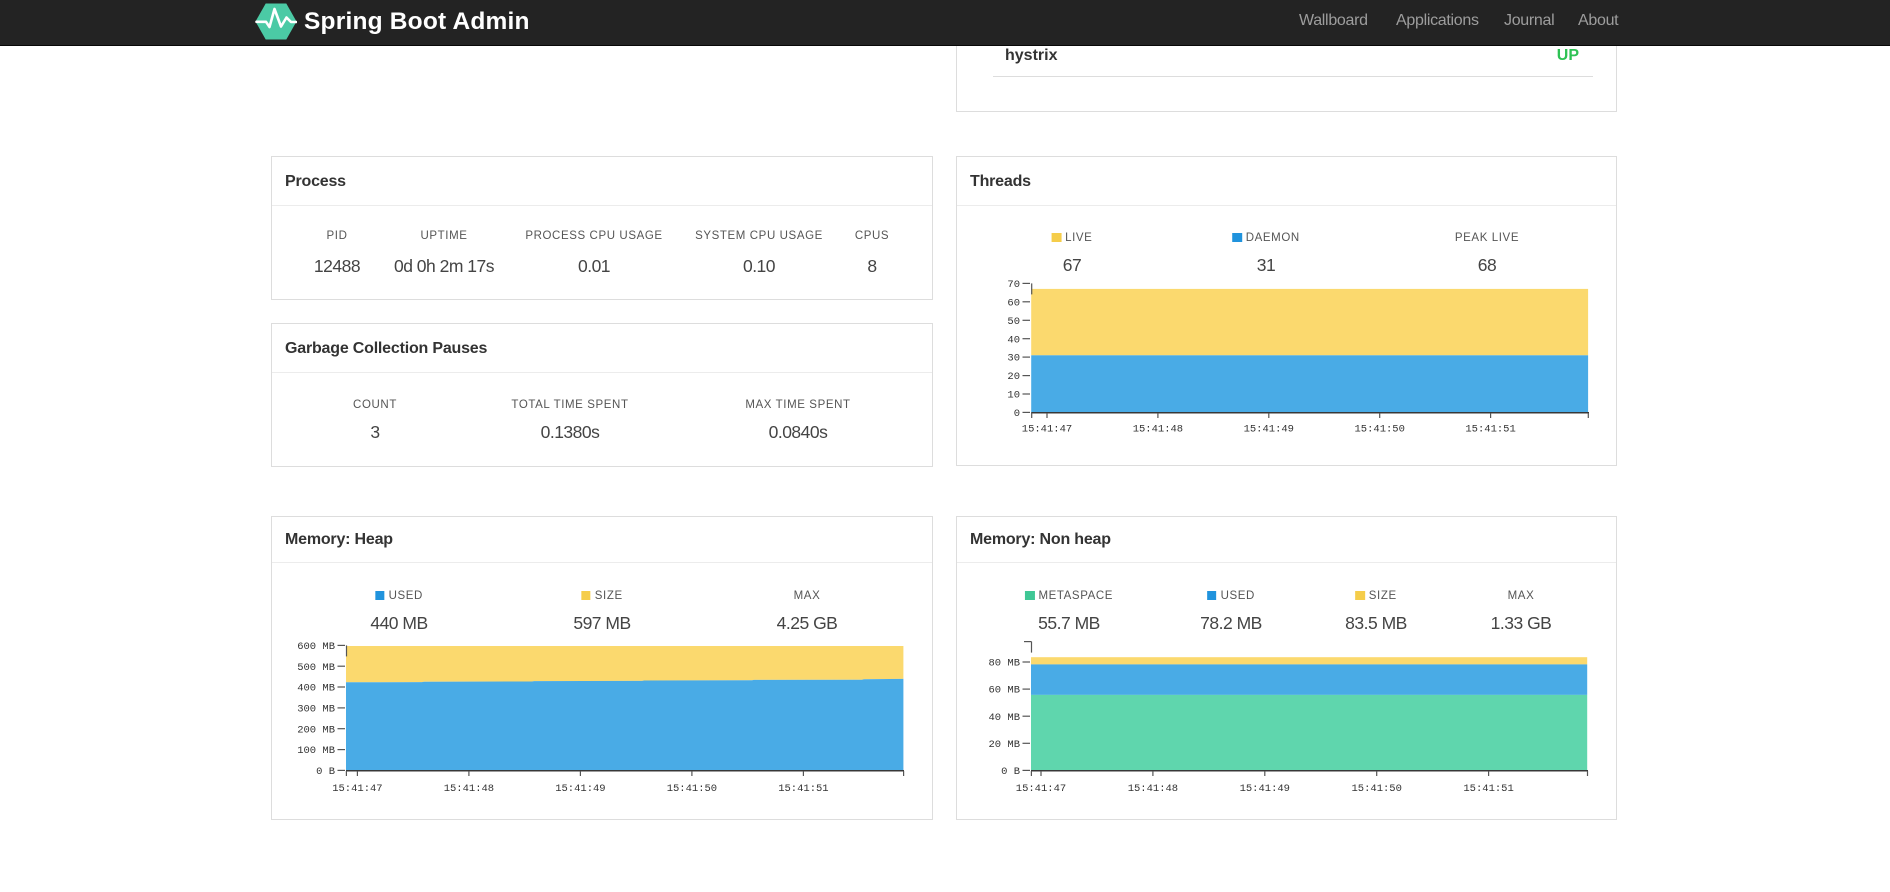 Image resolution: width=1890 pixels, height=892 pixels. I want to click on svg-text: 400 MB, so click(316, 689).